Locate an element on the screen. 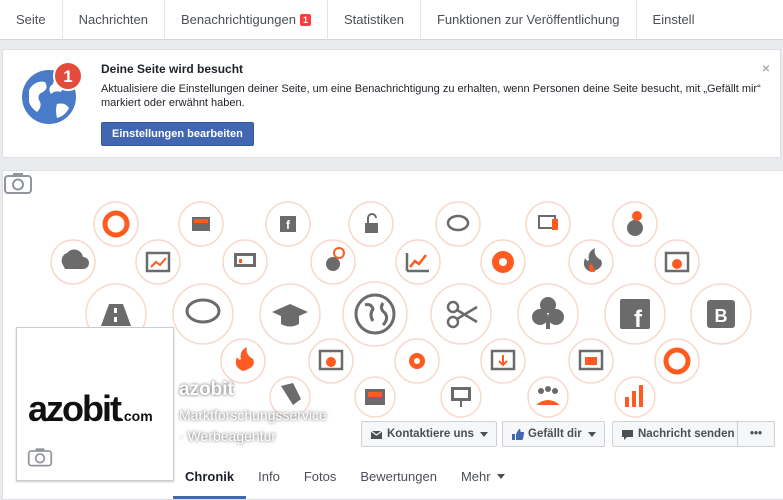  nav-label: Funktionen zur Veröffentlichung is located at coordinates (528, 19).